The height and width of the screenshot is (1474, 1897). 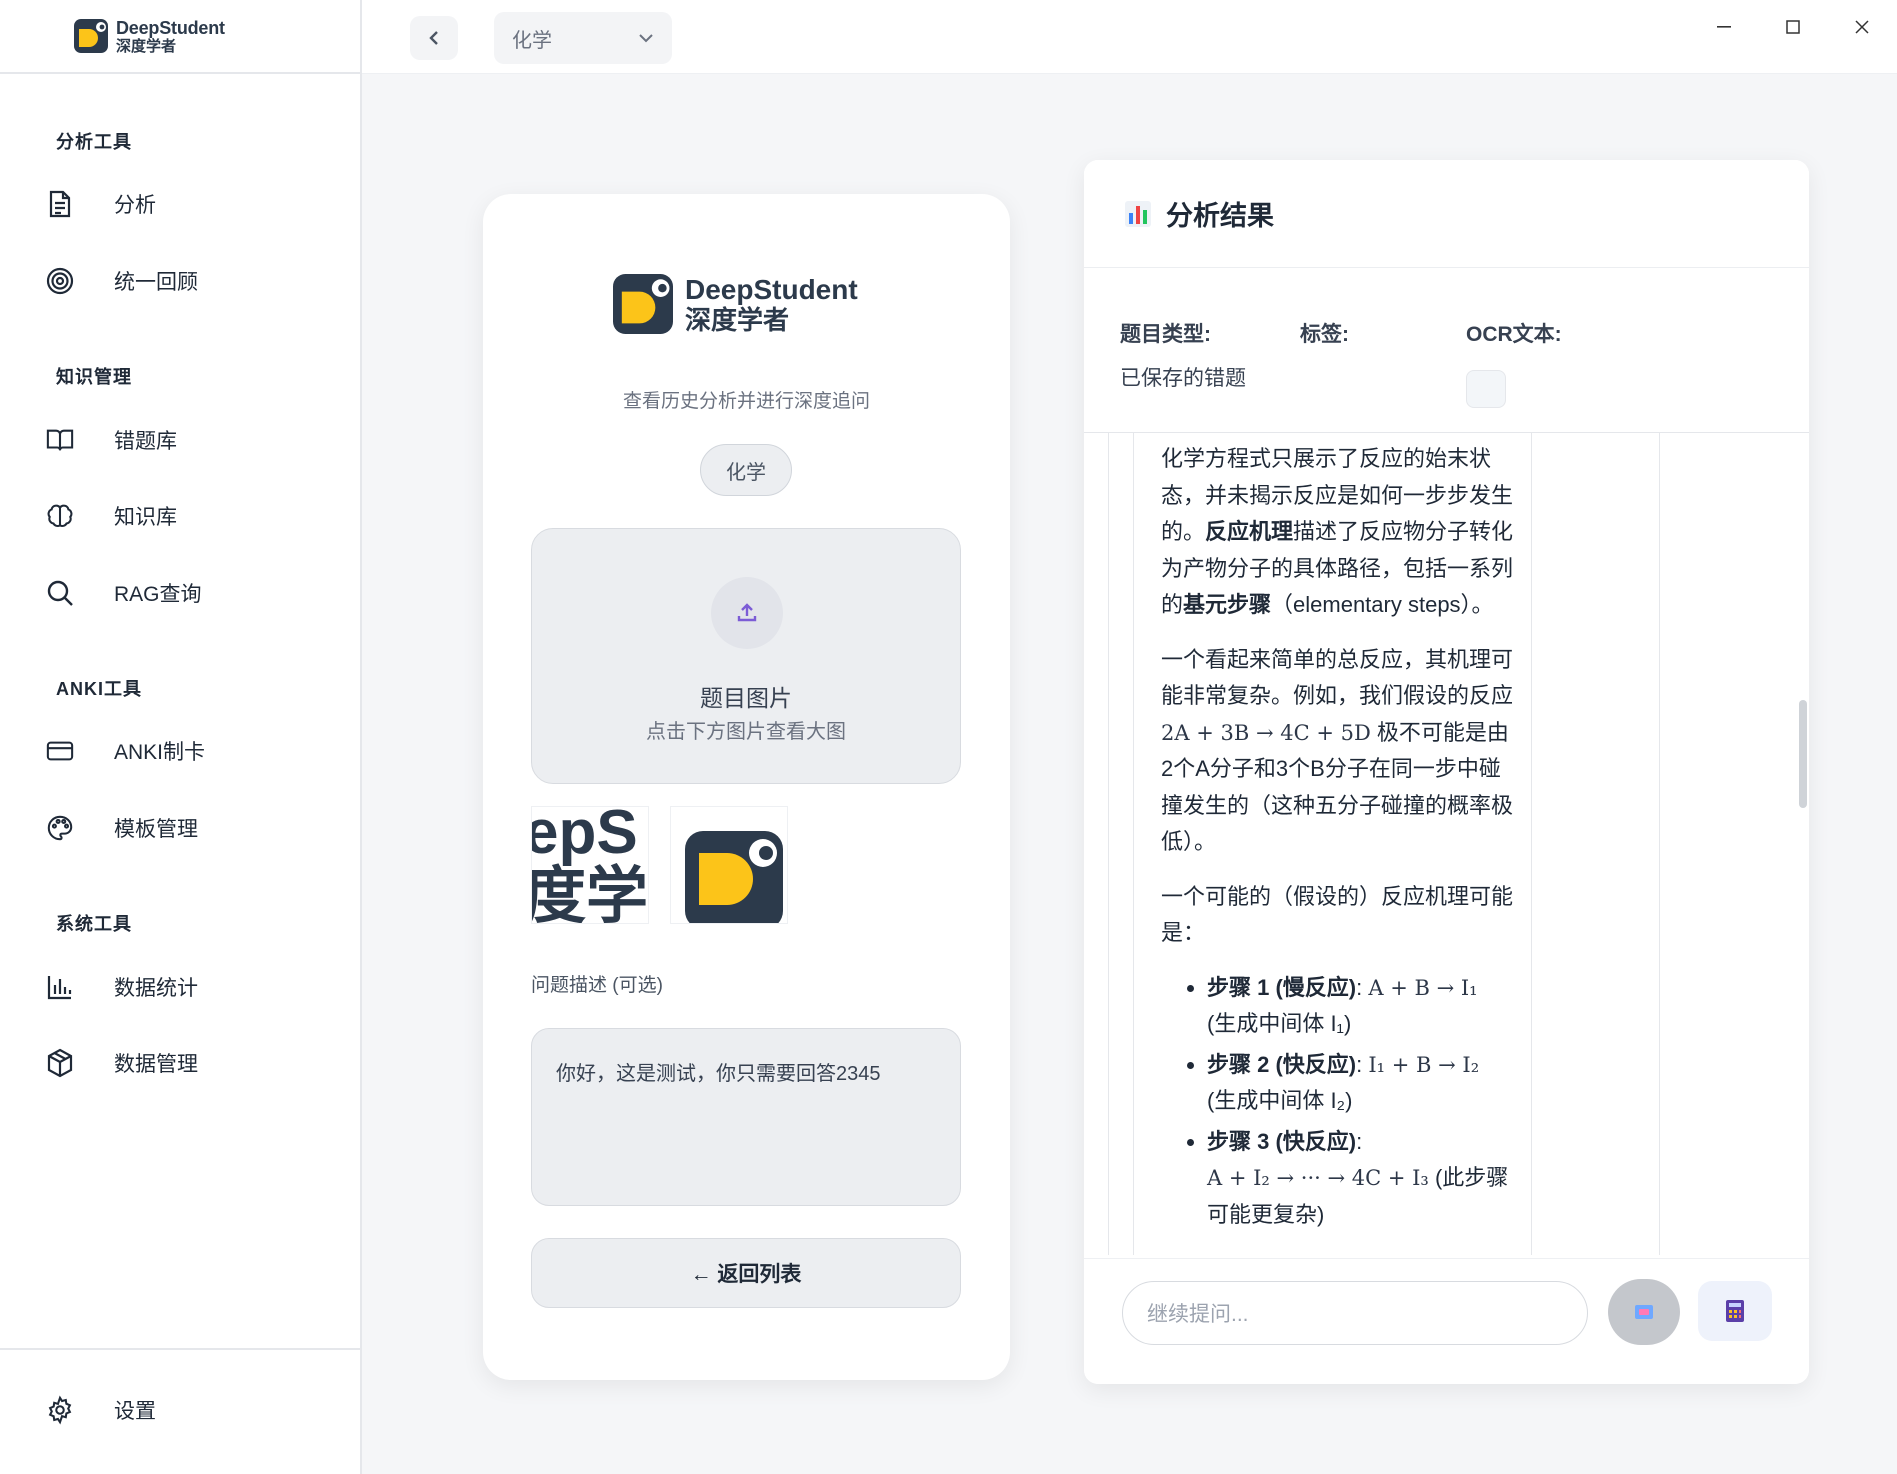 I want to click on maximize-icon, so click(x=1793, y=27).